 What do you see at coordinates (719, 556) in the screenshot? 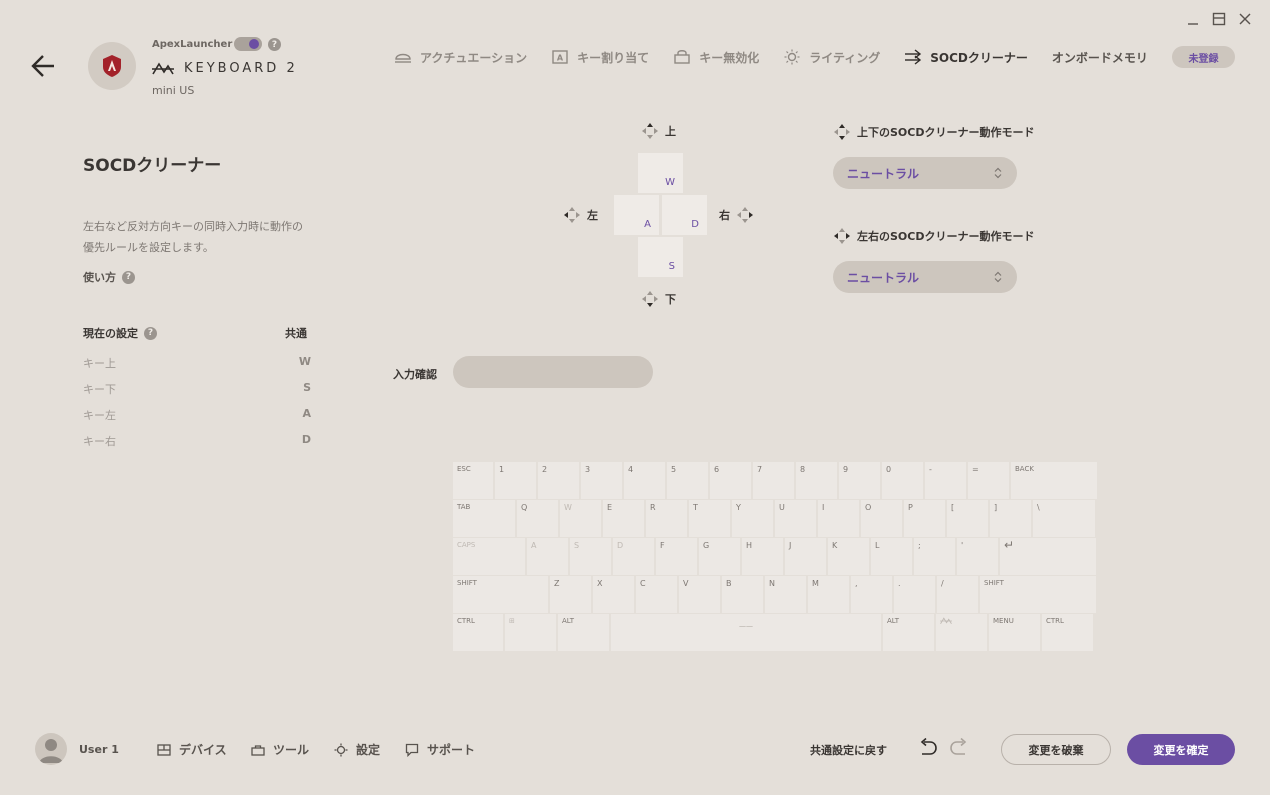
I see `key-g: G` at bounding box center [719, 556].